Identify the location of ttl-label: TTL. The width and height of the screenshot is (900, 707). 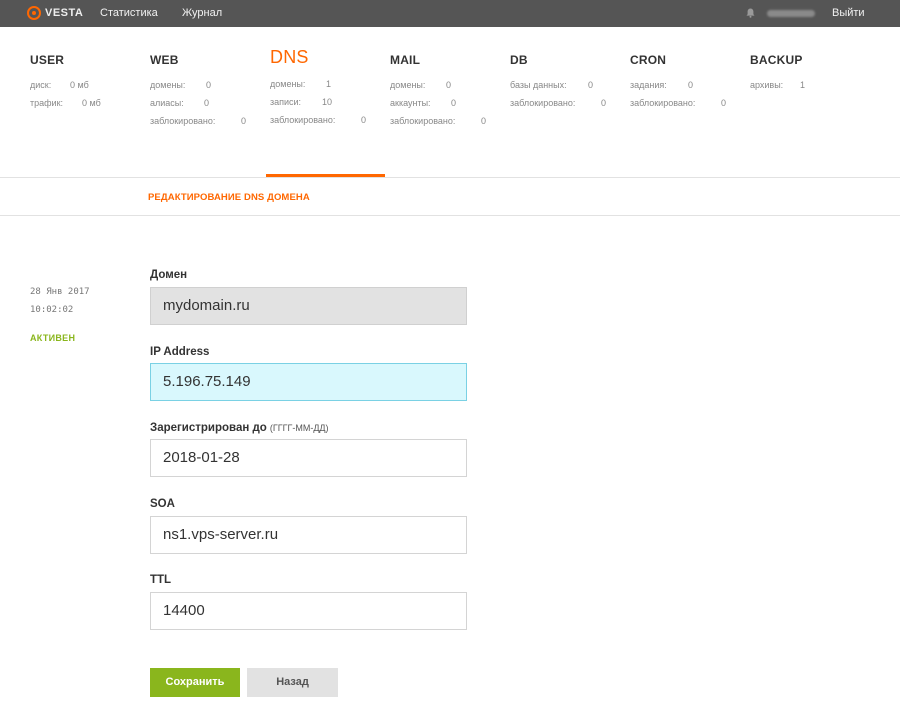
(161, 580).